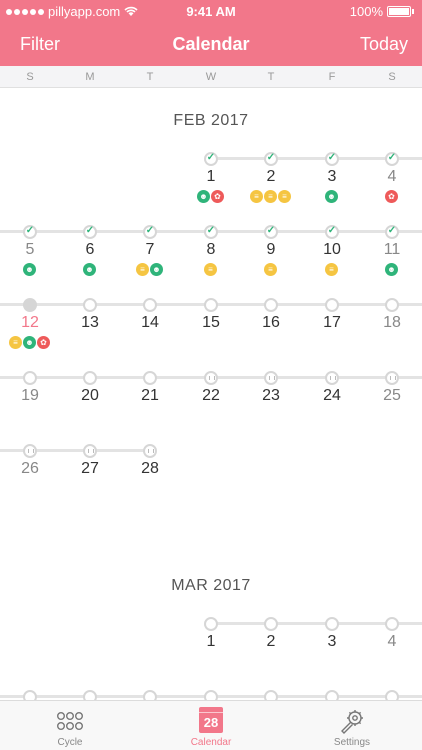 This screenshot has width=422, height=750. What do you see at coordinates (211, 695) in the screenshot?
I see `calendar-day: 8` at bounding box center [211, 695].